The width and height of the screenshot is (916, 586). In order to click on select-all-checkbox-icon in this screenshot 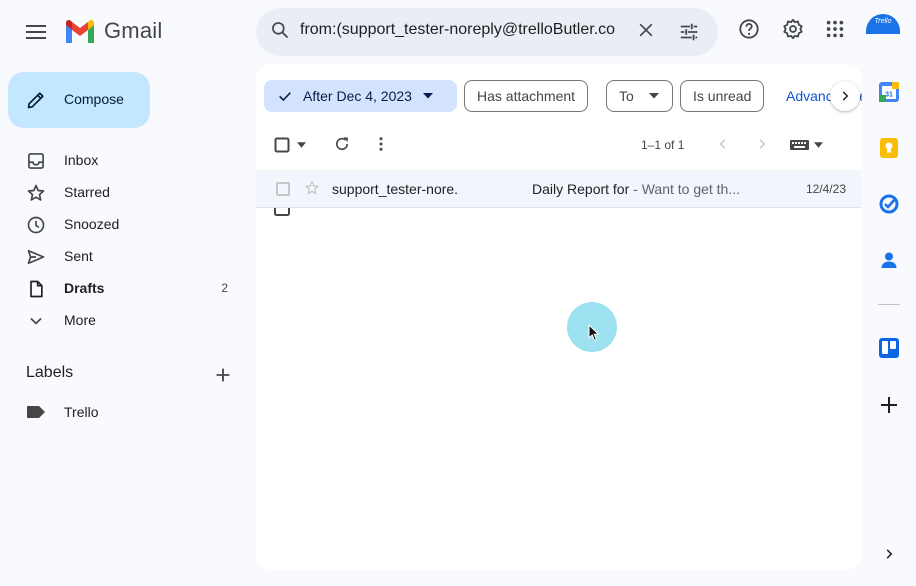, I will do `click(282, 145)`.